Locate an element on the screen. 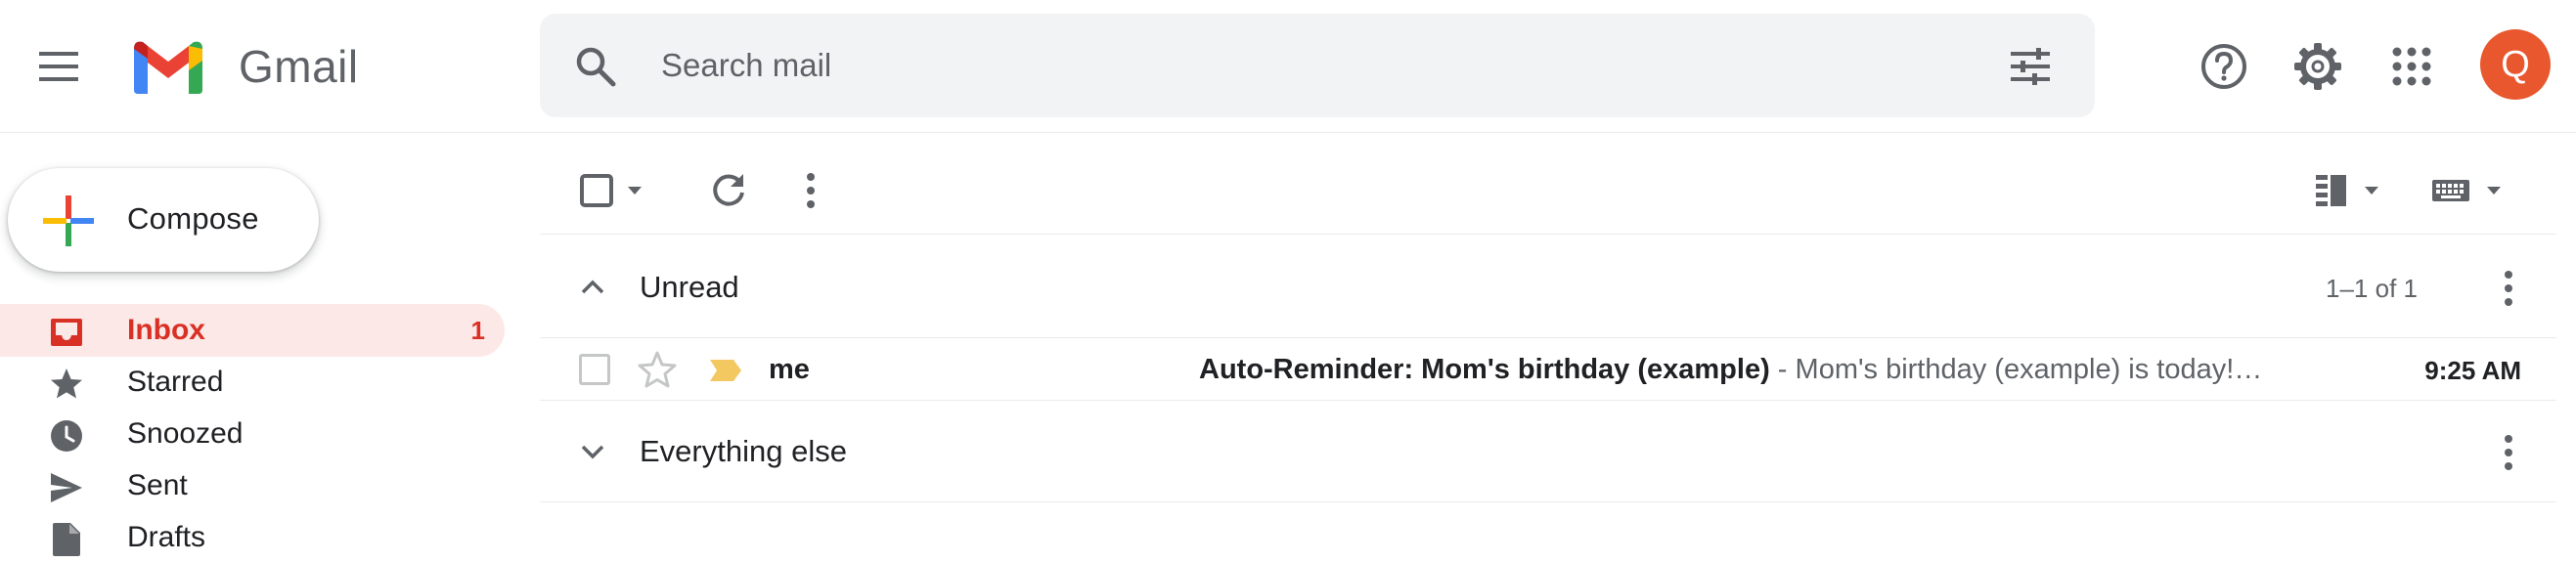 The width and height of the screenshot is (2576, 563). section-everything-else: Everything else is located at coordinates (1548, 451).